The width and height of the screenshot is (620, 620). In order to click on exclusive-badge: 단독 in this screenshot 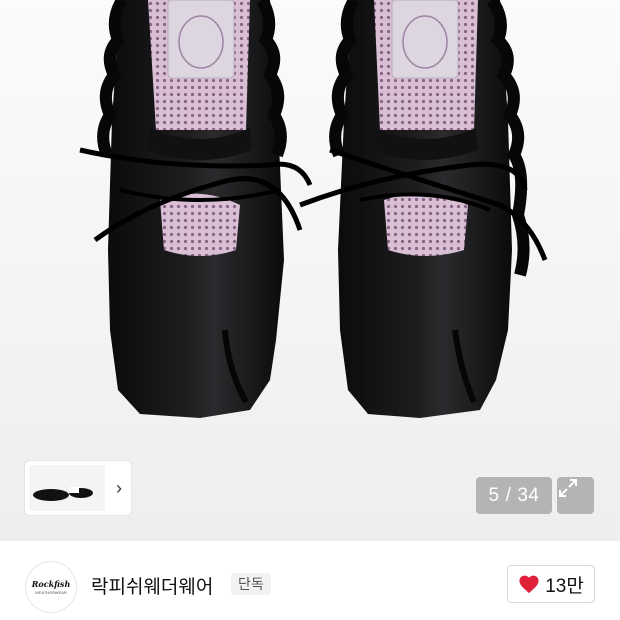, I will do `click(251, 584)`.